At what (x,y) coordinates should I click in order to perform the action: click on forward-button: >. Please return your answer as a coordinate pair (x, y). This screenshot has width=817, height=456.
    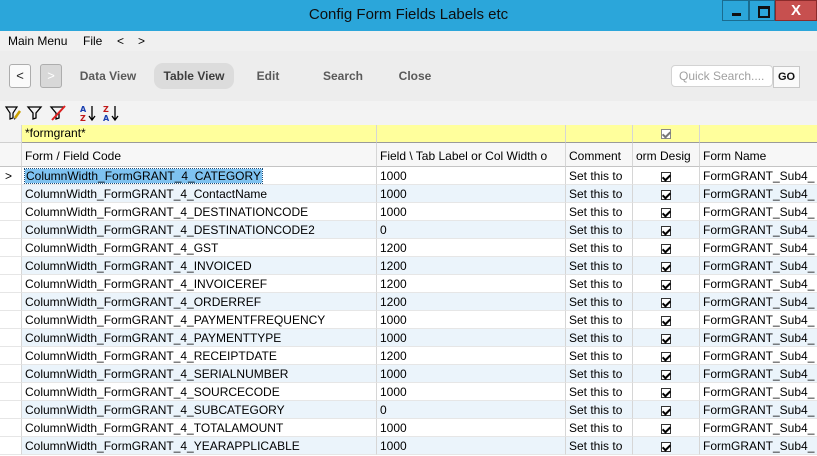
    Looking at the image, I should click on (51, 76).